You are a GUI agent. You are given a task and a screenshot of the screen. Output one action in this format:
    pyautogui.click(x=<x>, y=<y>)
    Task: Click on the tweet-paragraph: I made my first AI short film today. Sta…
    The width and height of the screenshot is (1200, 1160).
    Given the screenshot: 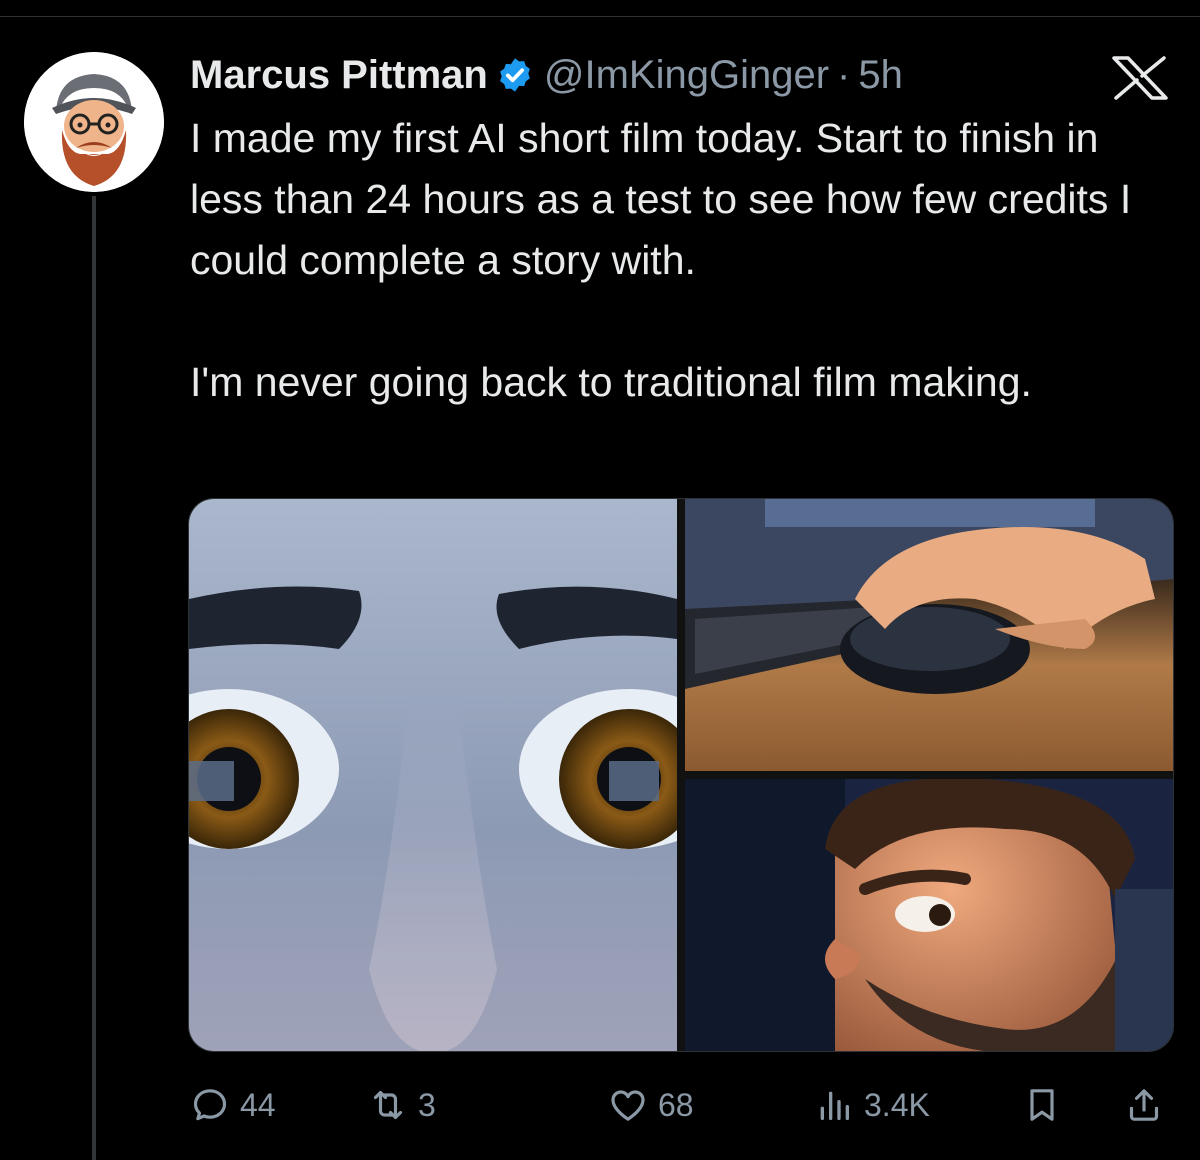 What is the action you would take?
    pyautogui.click(x=661, y=199)
    